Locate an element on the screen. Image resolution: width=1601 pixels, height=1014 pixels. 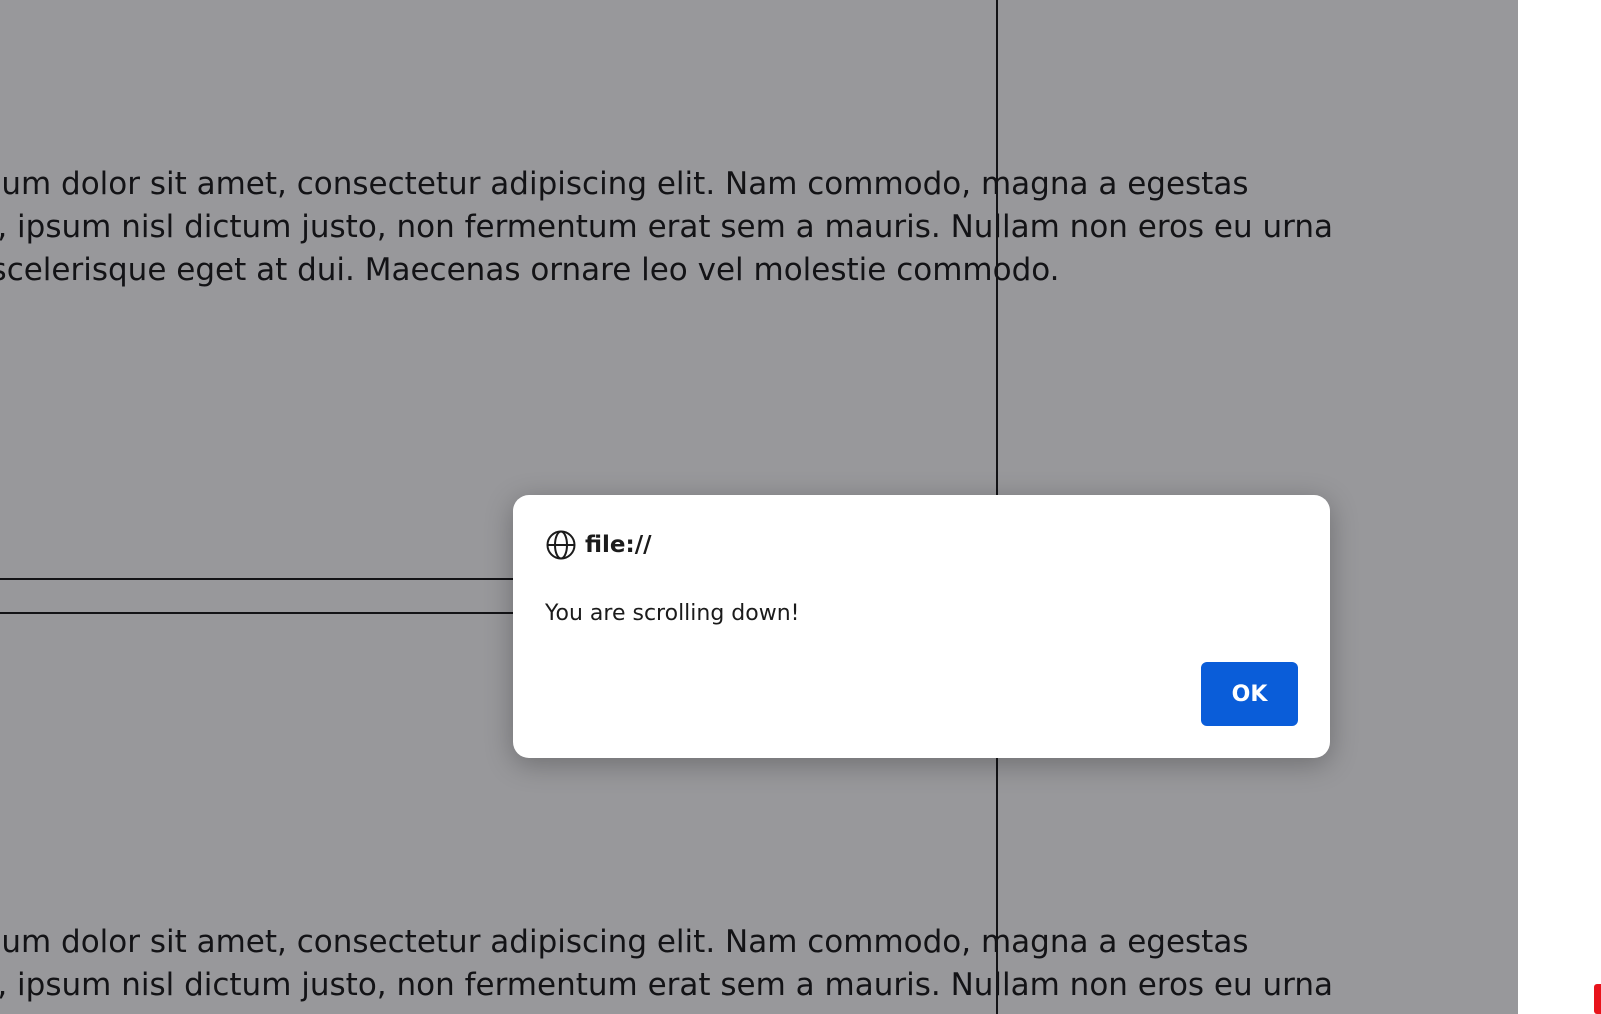
edge-marker is located at coordinates (1597, 999).